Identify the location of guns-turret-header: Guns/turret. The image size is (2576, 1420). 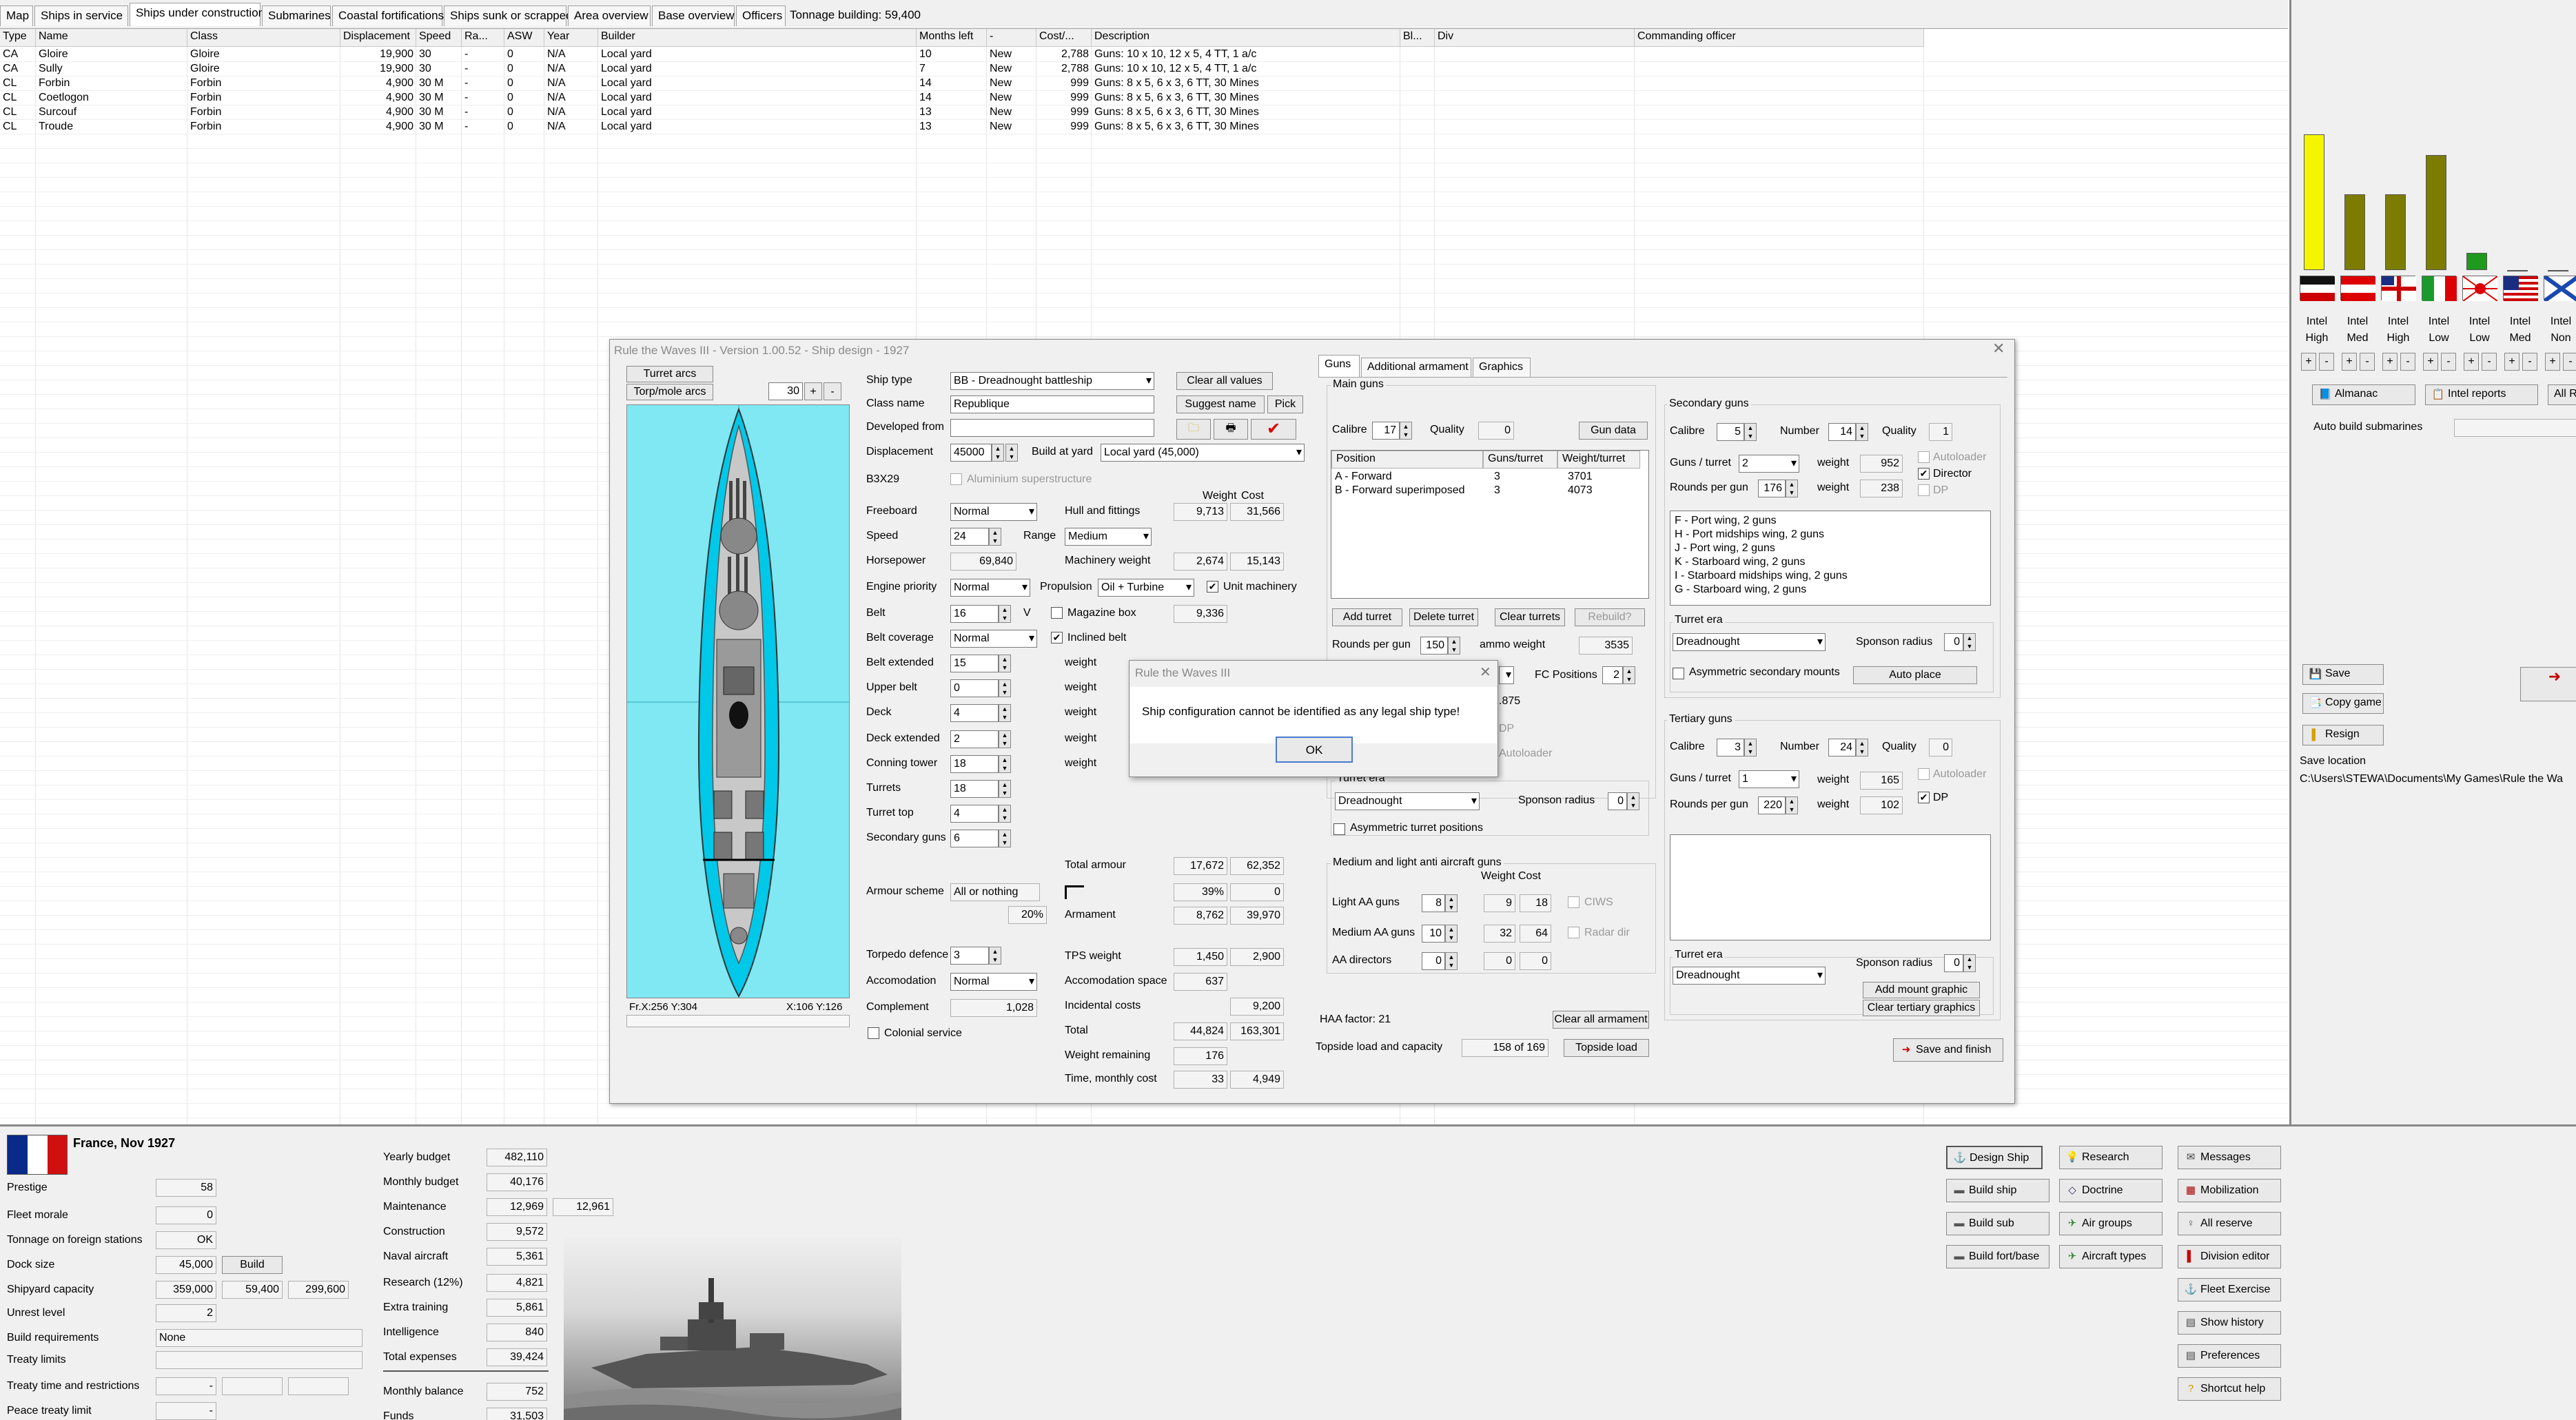
(1520, 460).